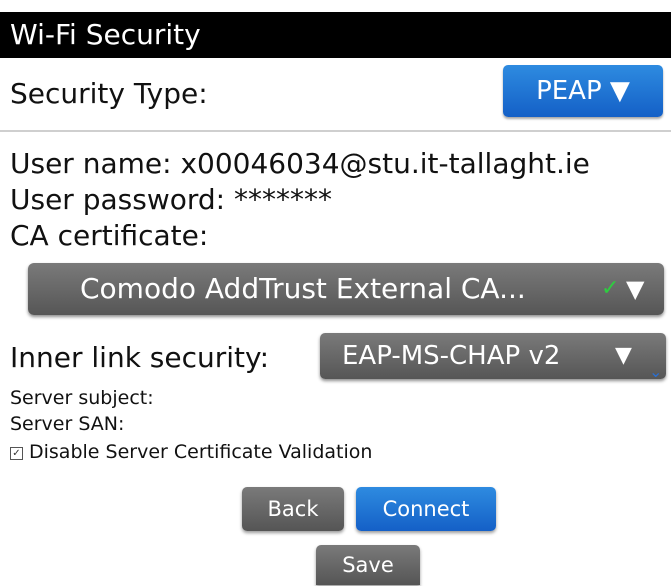  I want to click on security-type-dropdown: PEAP ▼, so click(583, 91).